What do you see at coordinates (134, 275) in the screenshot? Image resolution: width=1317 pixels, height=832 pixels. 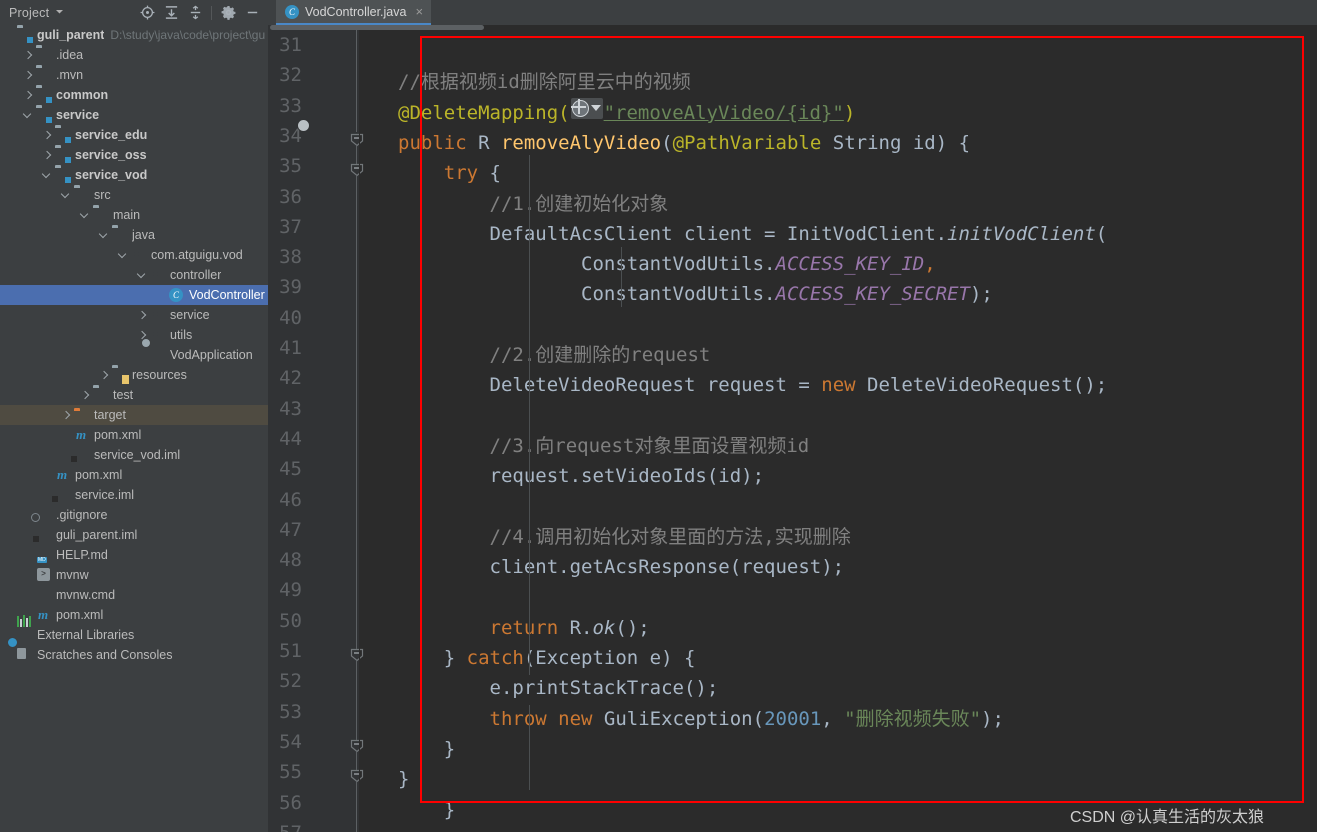 I see `tree-item-controller: controller` at bounding box center [134, 275].